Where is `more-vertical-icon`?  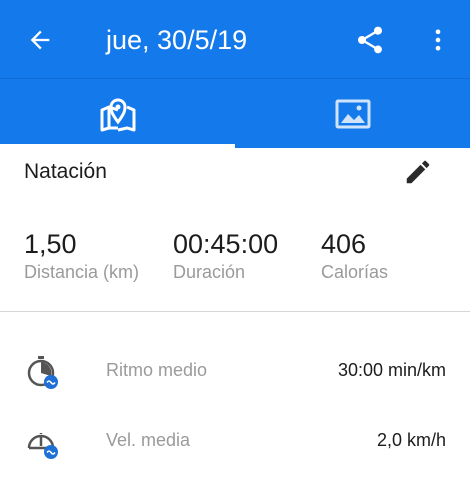
more-vertical-icon is located at coordinates (438, 40).